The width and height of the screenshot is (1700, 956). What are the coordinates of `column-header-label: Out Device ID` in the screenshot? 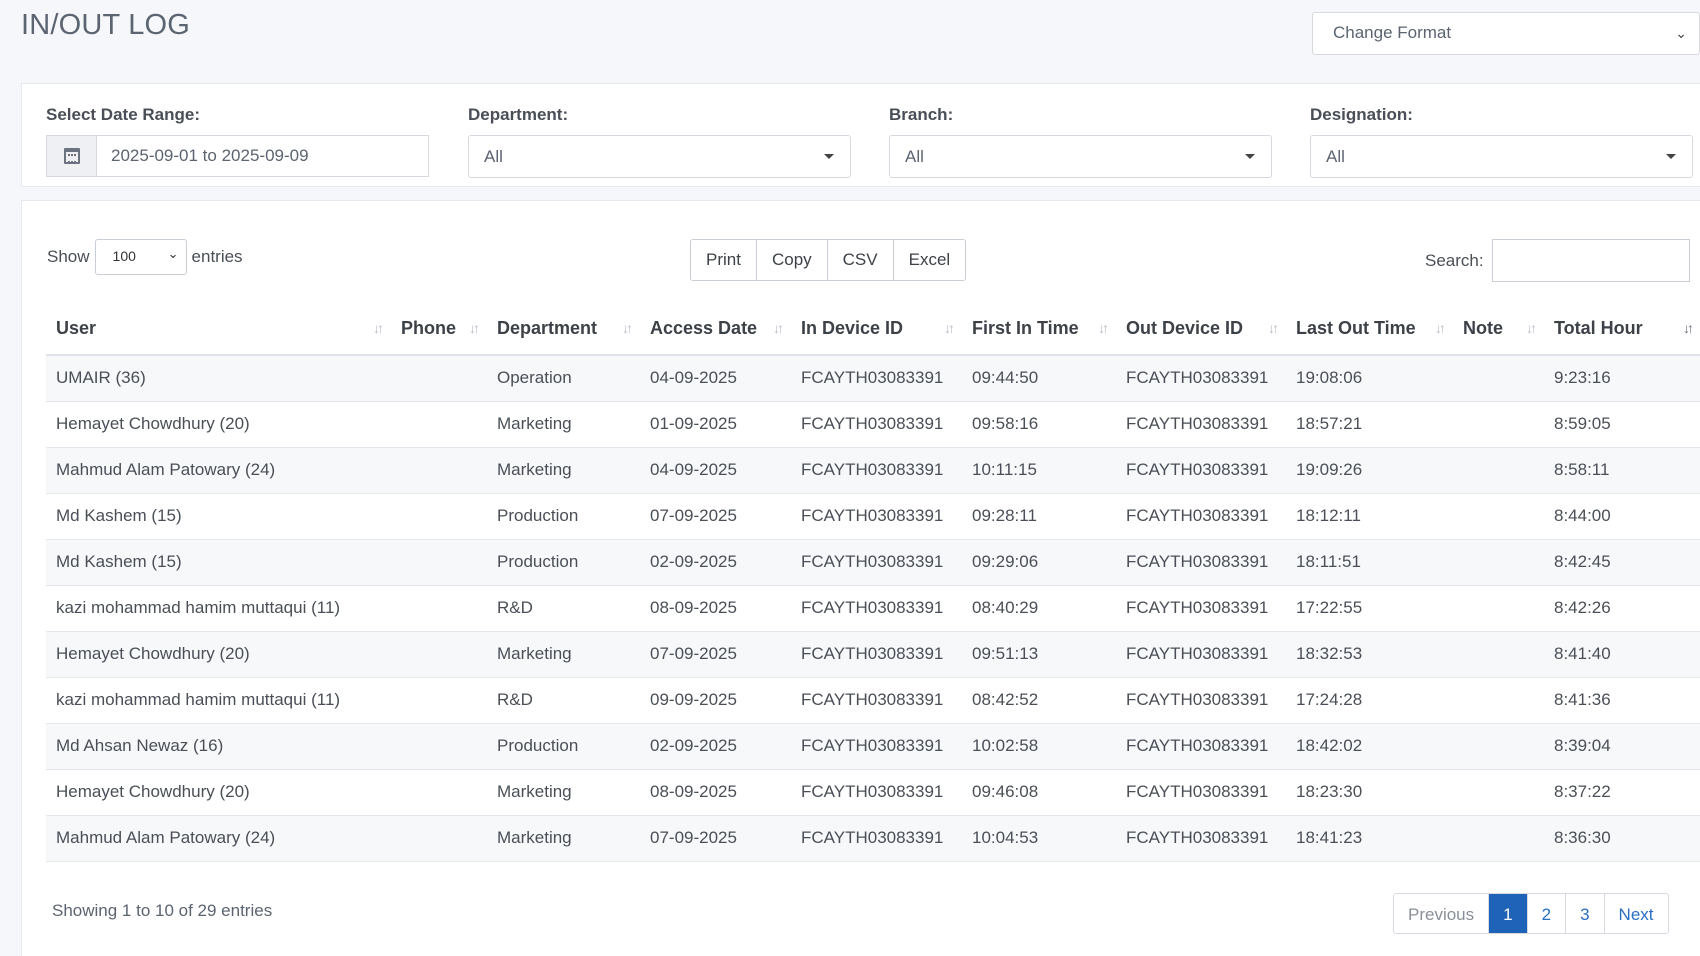 It's located at (1185, 328).